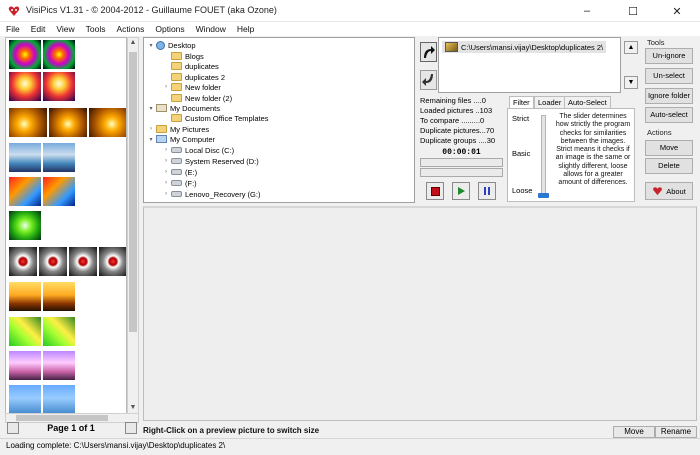 The height and width of the screenshot is (455, 700). I want to click on tree-label: Custom Office Templates, so click(227, 118).